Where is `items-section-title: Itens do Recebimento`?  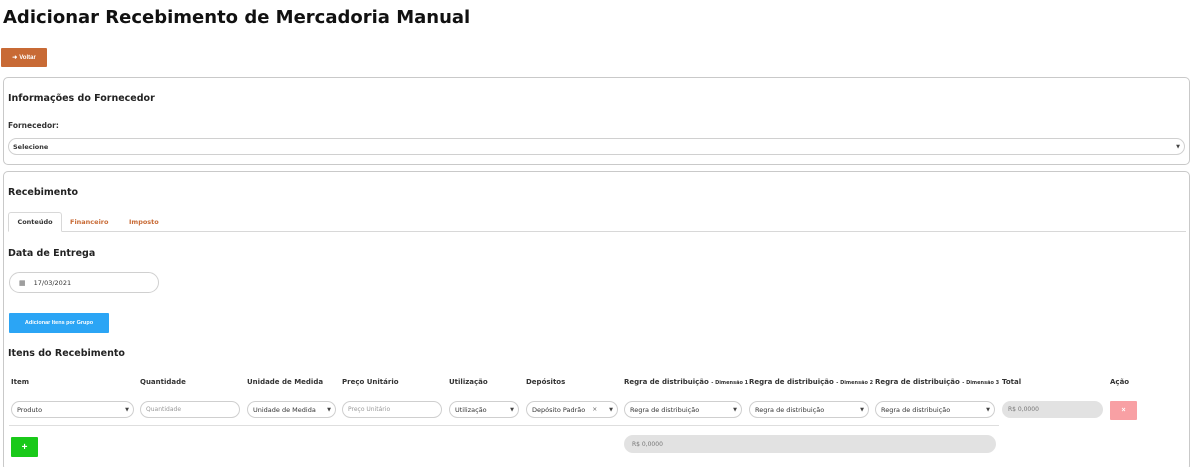 items-section-title: Itens do Recebimento is located at coordinates (66, 353).